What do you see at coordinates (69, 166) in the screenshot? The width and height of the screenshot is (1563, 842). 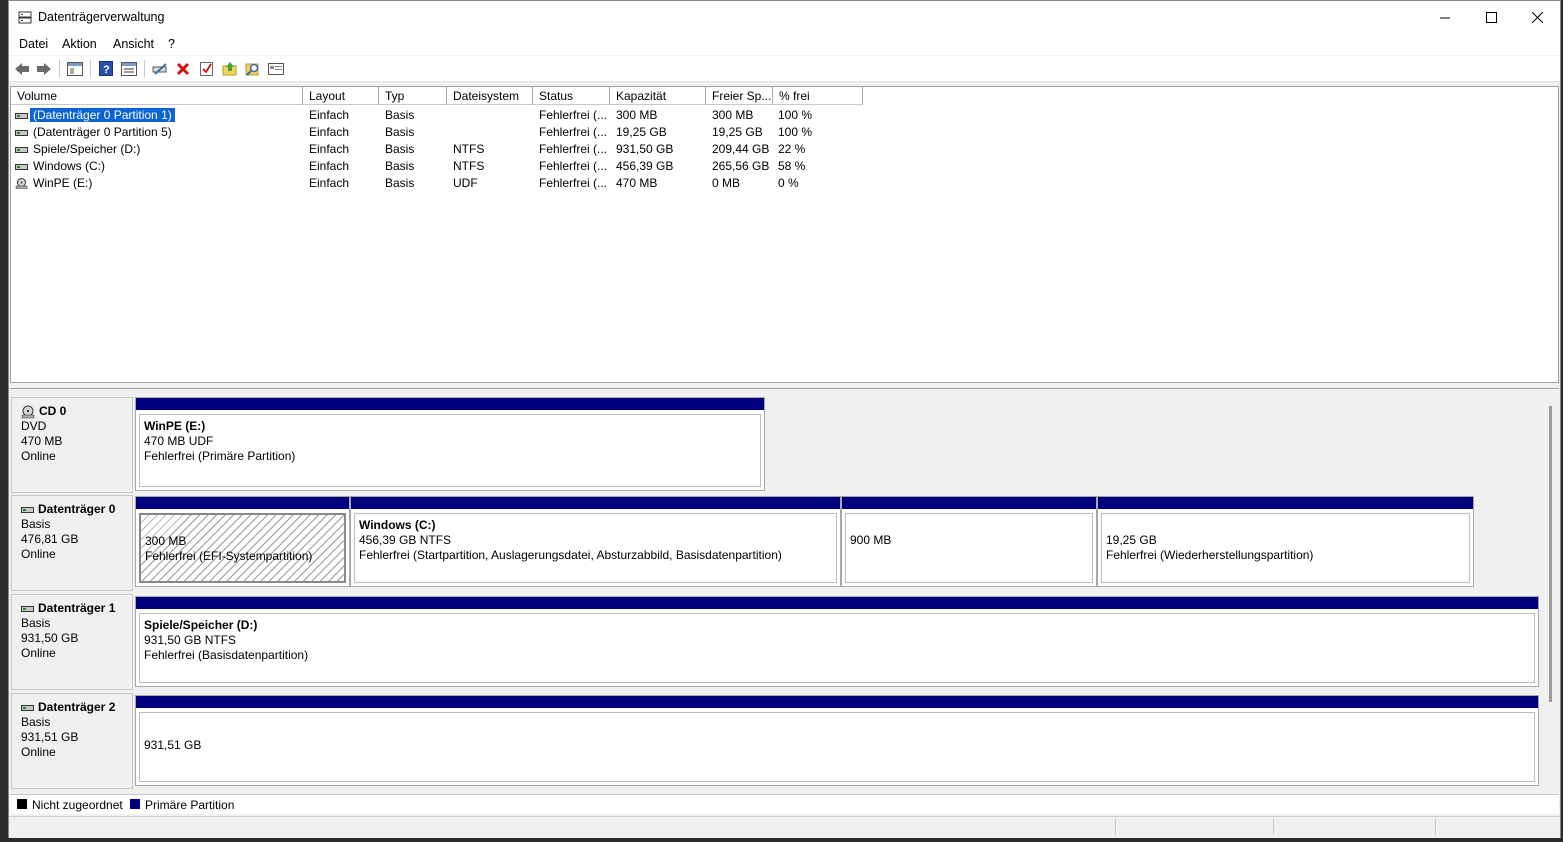 I see `volume-name: Windows (C:)` at bounding box center [69, 166].